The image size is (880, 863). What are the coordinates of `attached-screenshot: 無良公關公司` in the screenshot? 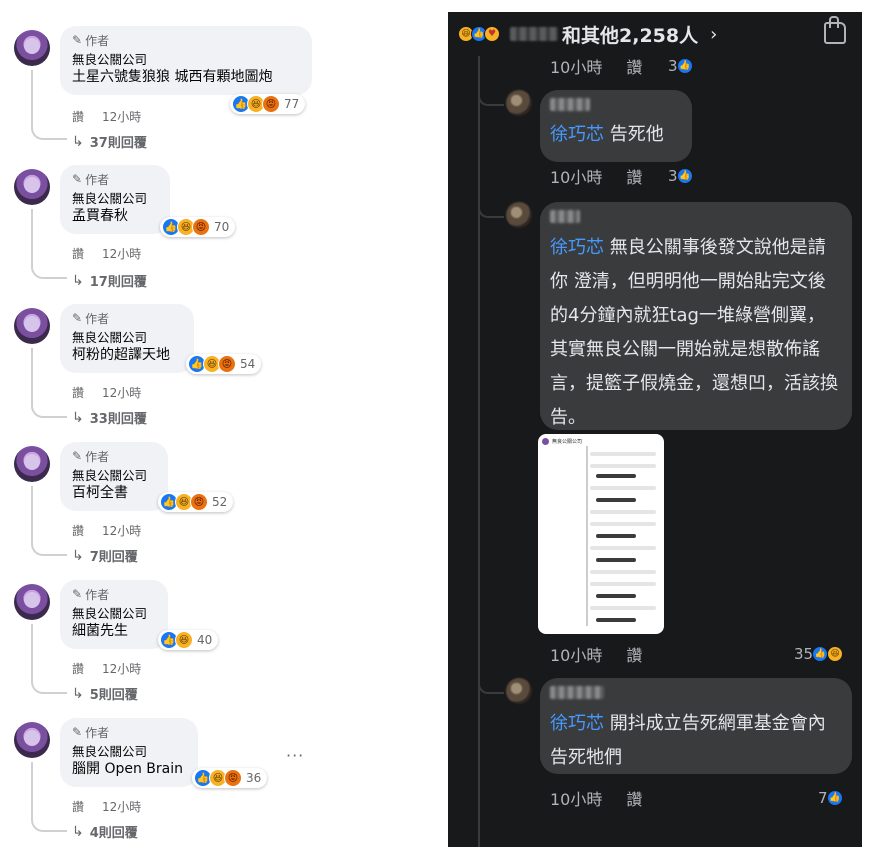 It's located at (601, 534).